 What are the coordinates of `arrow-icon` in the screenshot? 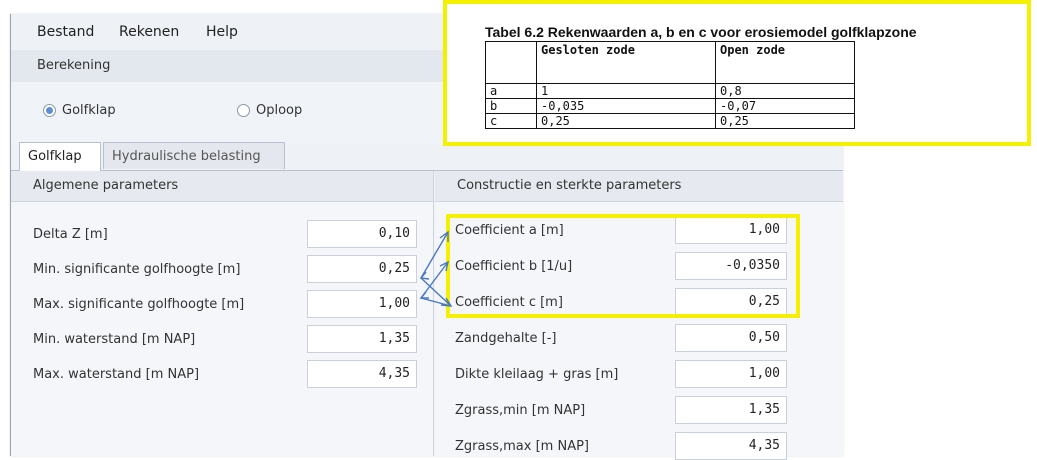 It's located at (436, 268).